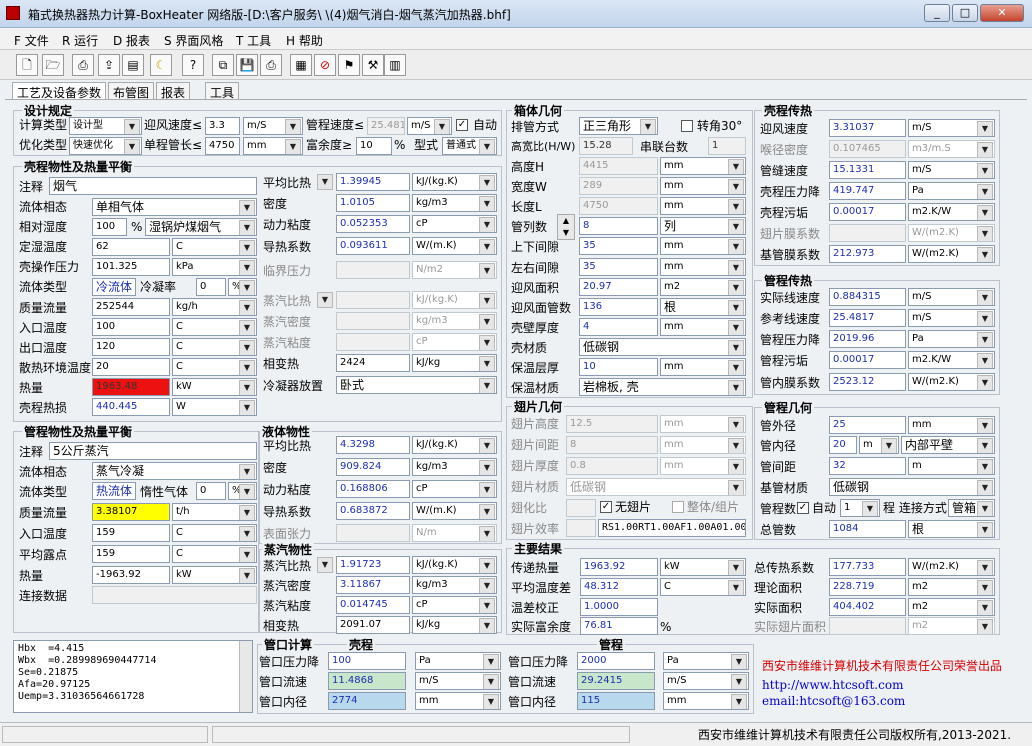 This screenshot has height=746, width=1032. I want to click on stop-icon: ⊘, so click(325, 65).